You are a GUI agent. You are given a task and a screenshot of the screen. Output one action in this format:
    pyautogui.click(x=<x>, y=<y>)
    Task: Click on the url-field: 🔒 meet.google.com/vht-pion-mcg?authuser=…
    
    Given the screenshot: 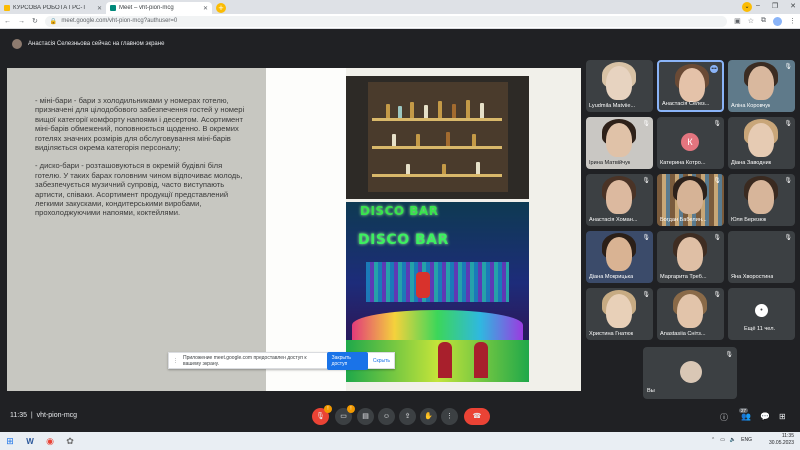 What is the action you would take?
    pyautogui.click(x=386, y=21)
    